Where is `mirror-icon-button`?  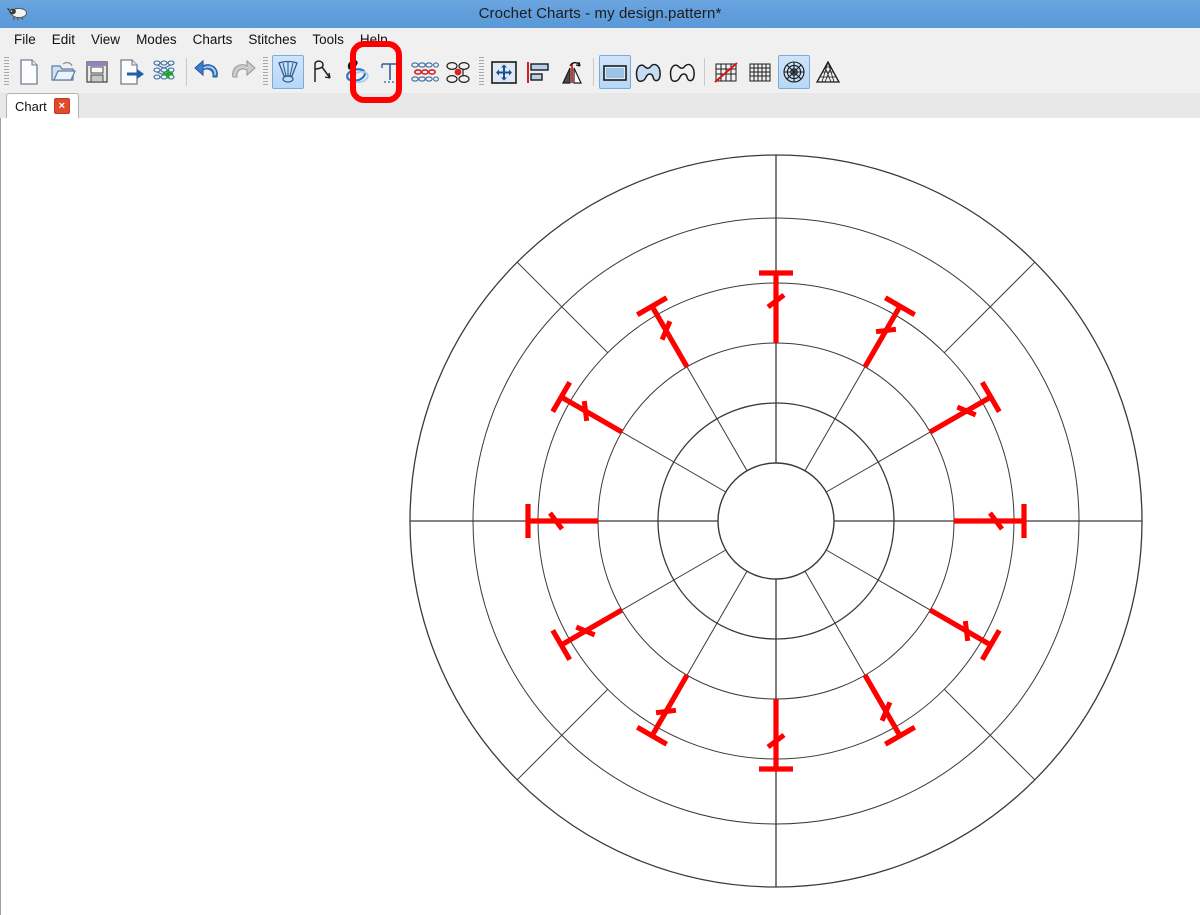
mirror-icon-button is located at coordinates (572, 72).